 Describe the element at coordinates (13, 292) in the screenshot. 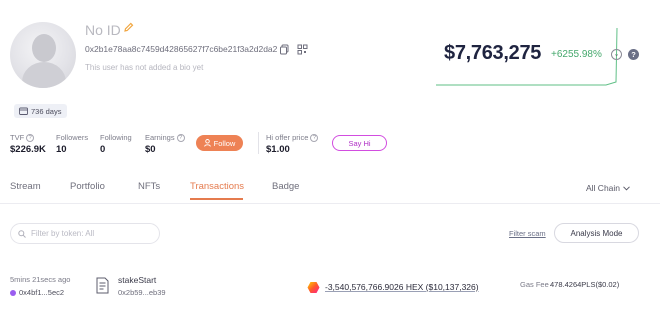

I see `chain-dot-icon` at that location.